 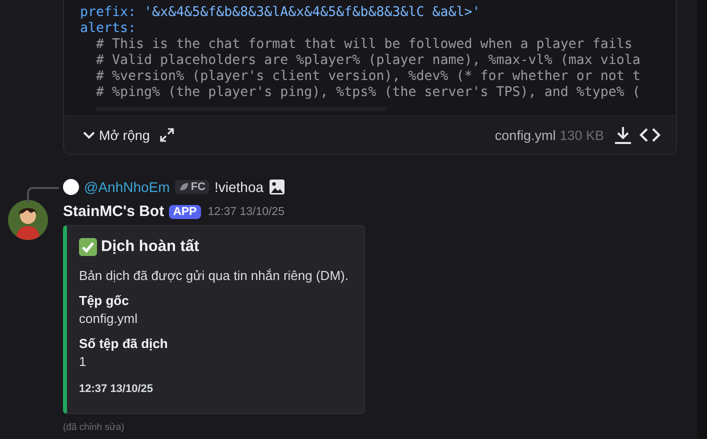 What do you see at coordinates (192, 187) in the screenshot?
I see `guild-tag: FC` at bounding box center [192, 187].